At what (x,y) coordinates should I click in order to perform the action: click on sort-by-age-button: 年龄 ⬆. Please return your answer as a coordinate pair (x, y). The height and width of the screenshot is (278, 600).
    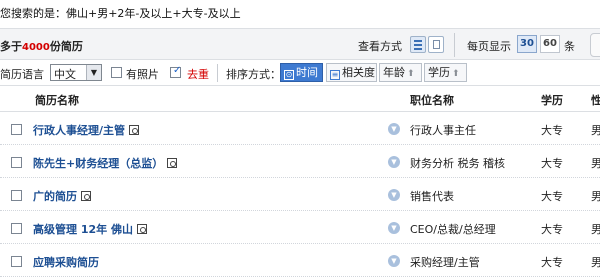
    Looking at the image, I should click on (400, 72).